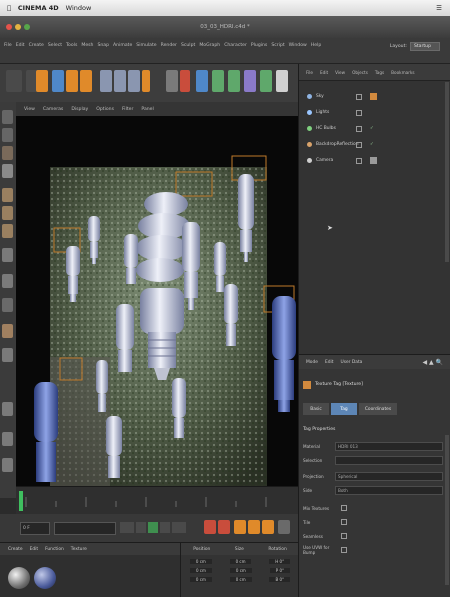 This screenshot has width=450, height=597. What do you see at coordinates (58, 81) in the screenshot?
I see `move-tool-icon` at bounding box center [58, 81].